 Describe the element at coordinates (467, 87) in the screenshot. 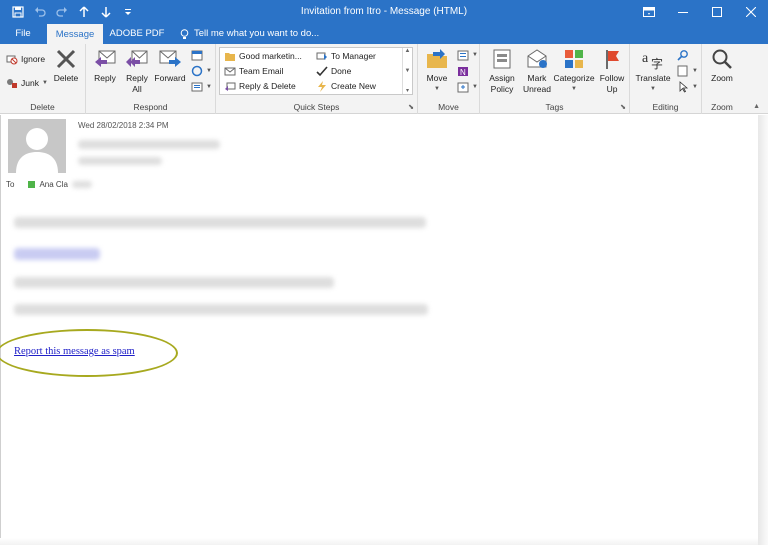

I see `actions-button: ▼` at that location.